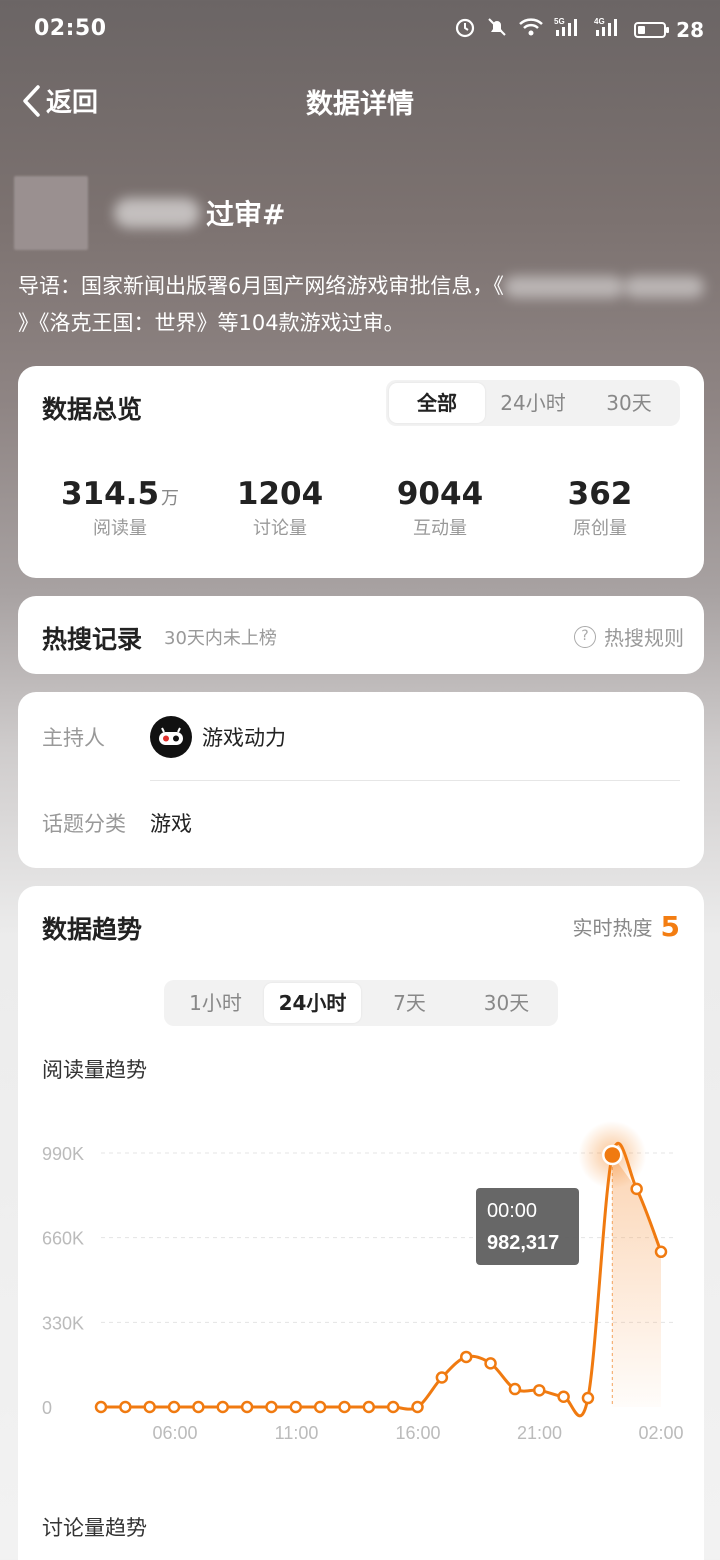 The width and height of the screenshot is (720, 1560). Describe the element at coordinates (609, 29) in the screenshot. I see `signal-4g-icon: 4G` at that location.